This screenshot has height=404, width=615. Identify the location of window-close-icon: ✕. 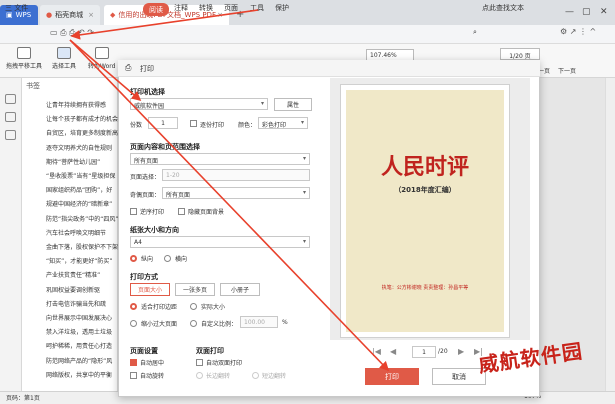
(604, 12).